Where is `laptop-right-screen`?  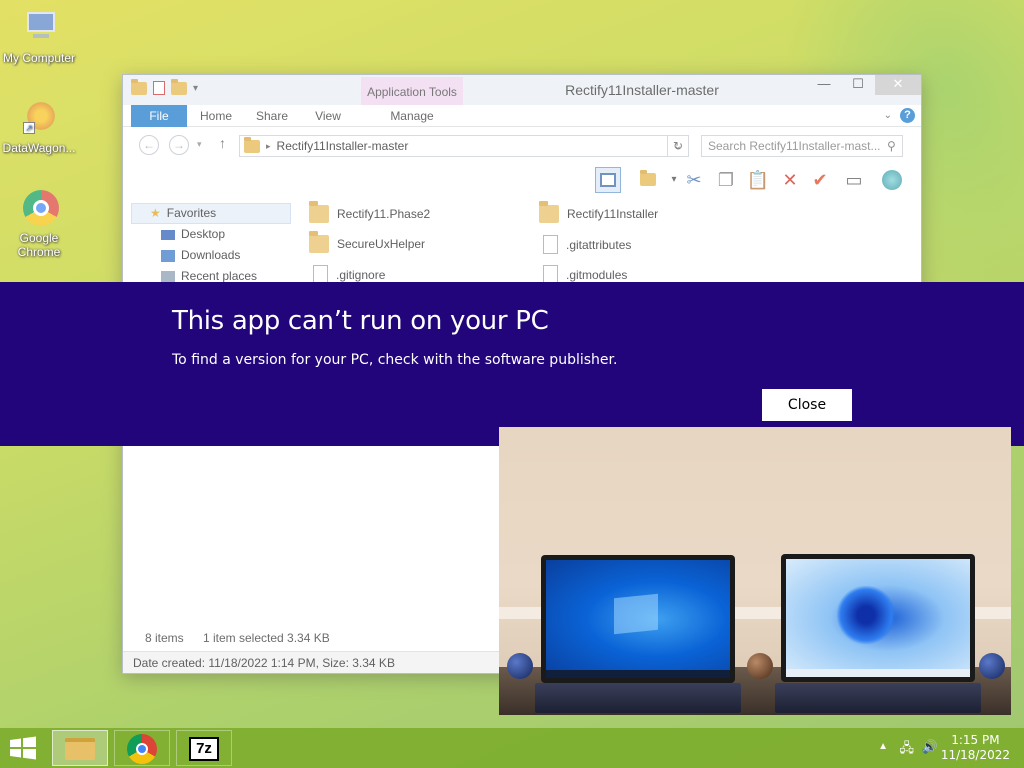
laptop-right-screen is located at coordinates (878, 618).